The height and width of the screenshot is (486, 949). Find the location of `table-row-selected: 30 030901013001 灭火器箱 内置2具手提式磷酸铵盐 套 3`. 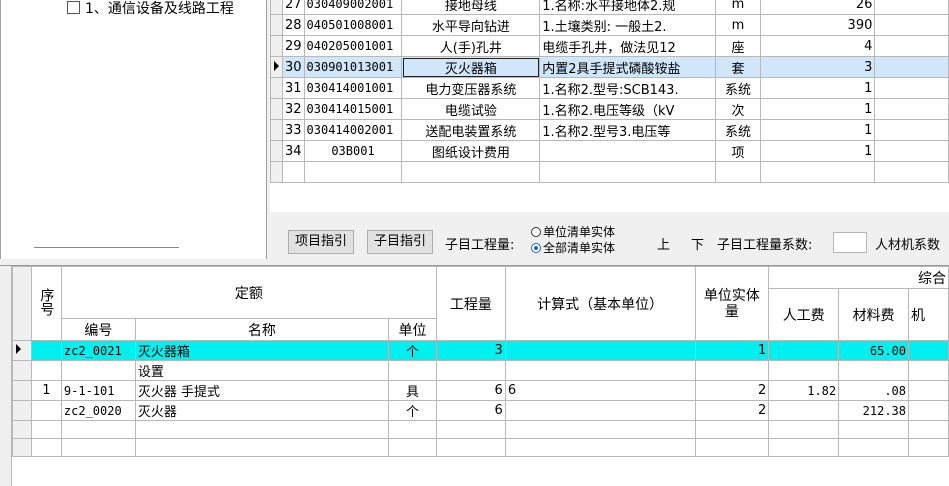

table-row-selected: 30 030901013001 灭火器箱 内置2具手提式磷酸铵盐 套 3 is located at coordinates (609, 67).